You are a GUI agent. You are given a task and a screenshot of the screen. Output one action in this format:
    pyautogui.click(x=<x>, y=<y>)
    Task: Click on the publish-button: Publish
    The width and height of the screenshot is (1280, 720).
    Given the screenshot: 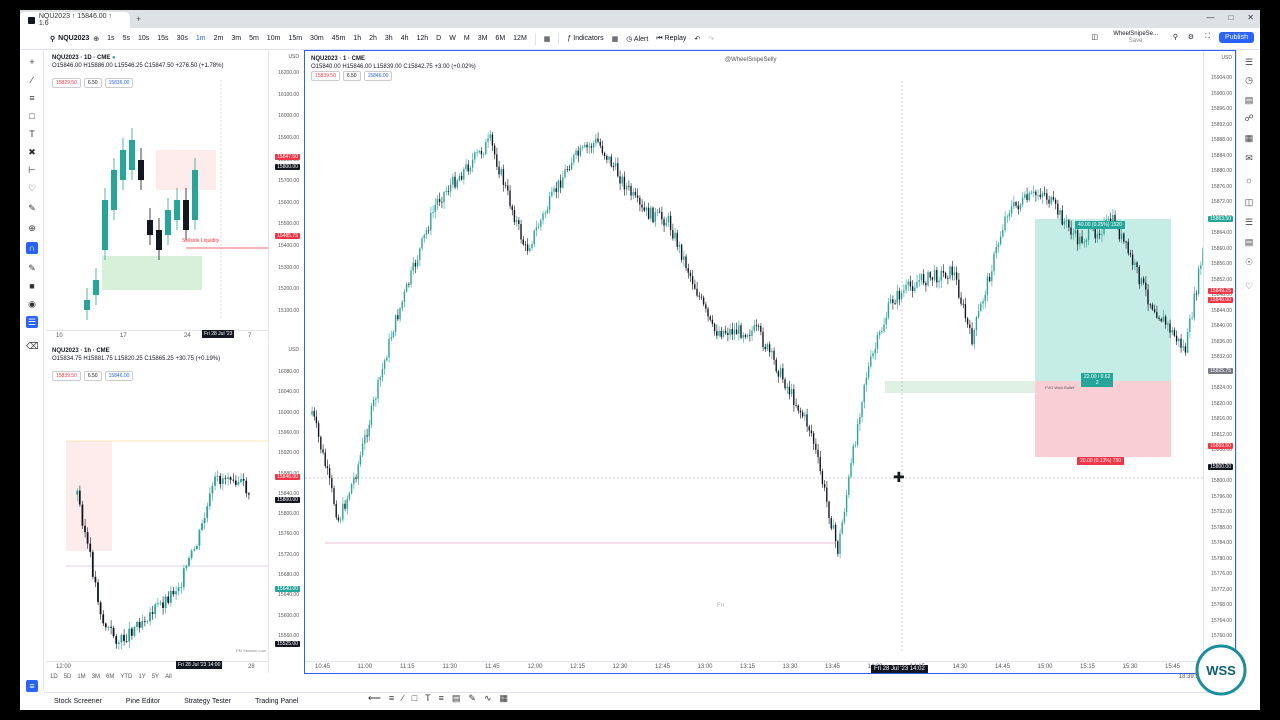 What is the action you would take?
    pyautogui.click(x=1236, y=37)
    